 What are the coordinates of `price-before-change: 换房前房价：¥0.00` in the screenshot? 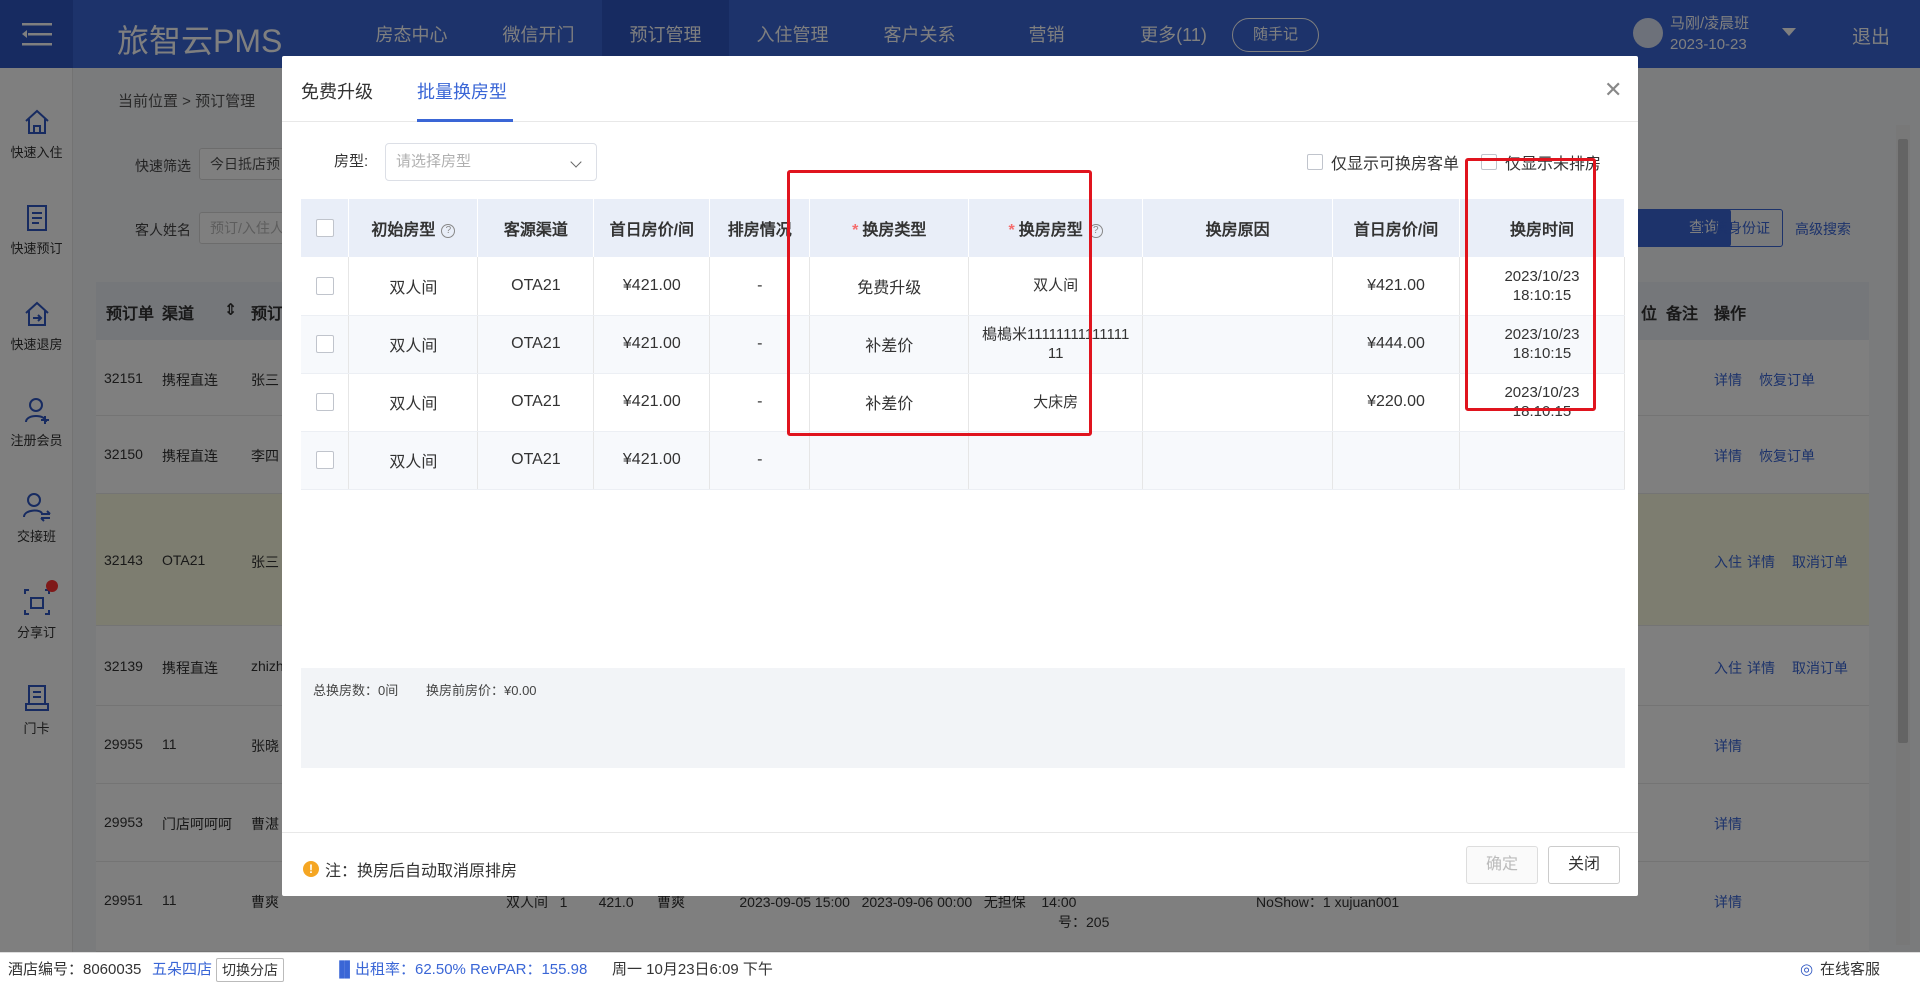 It's located at (481, 690).